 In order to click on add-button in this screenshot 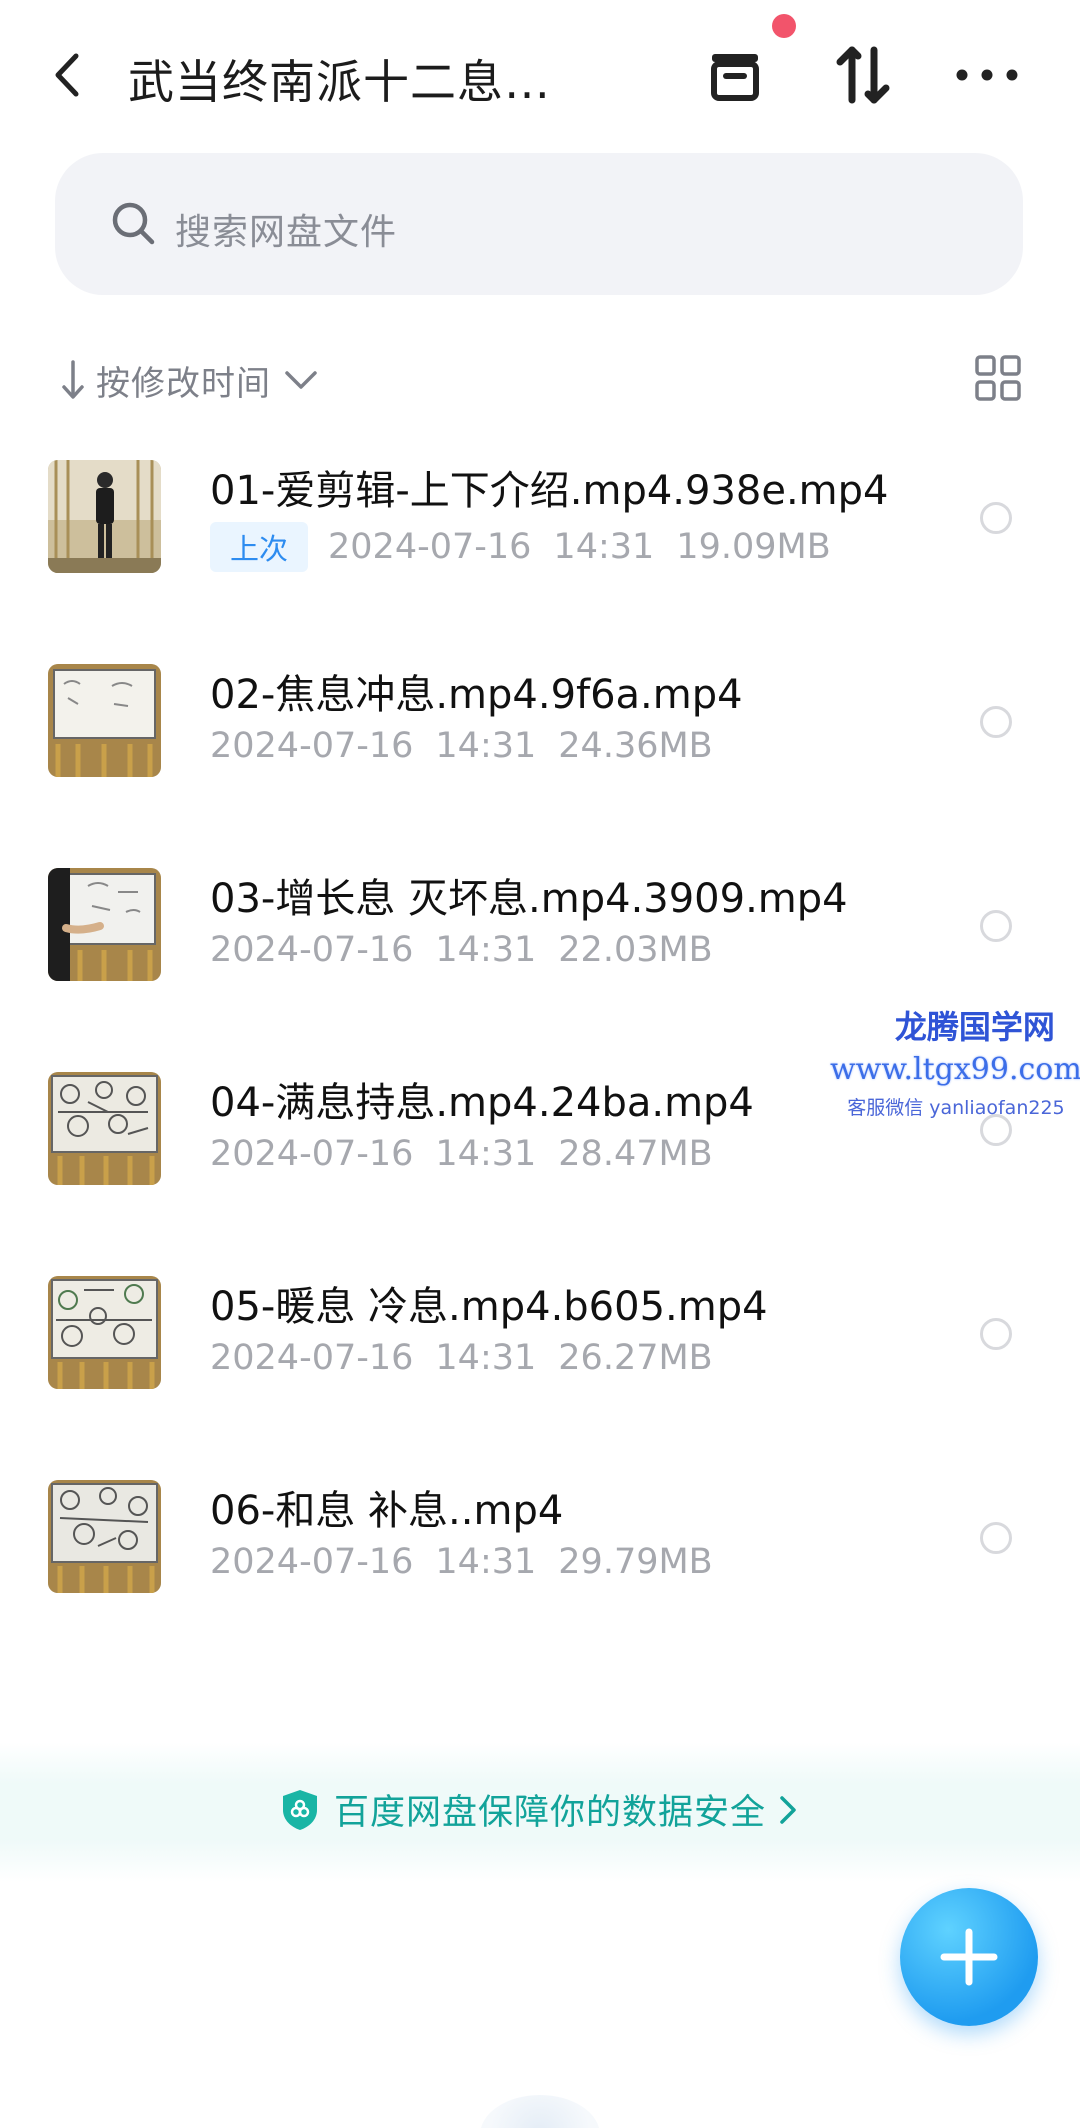, I will do `click(969, 1957)`.